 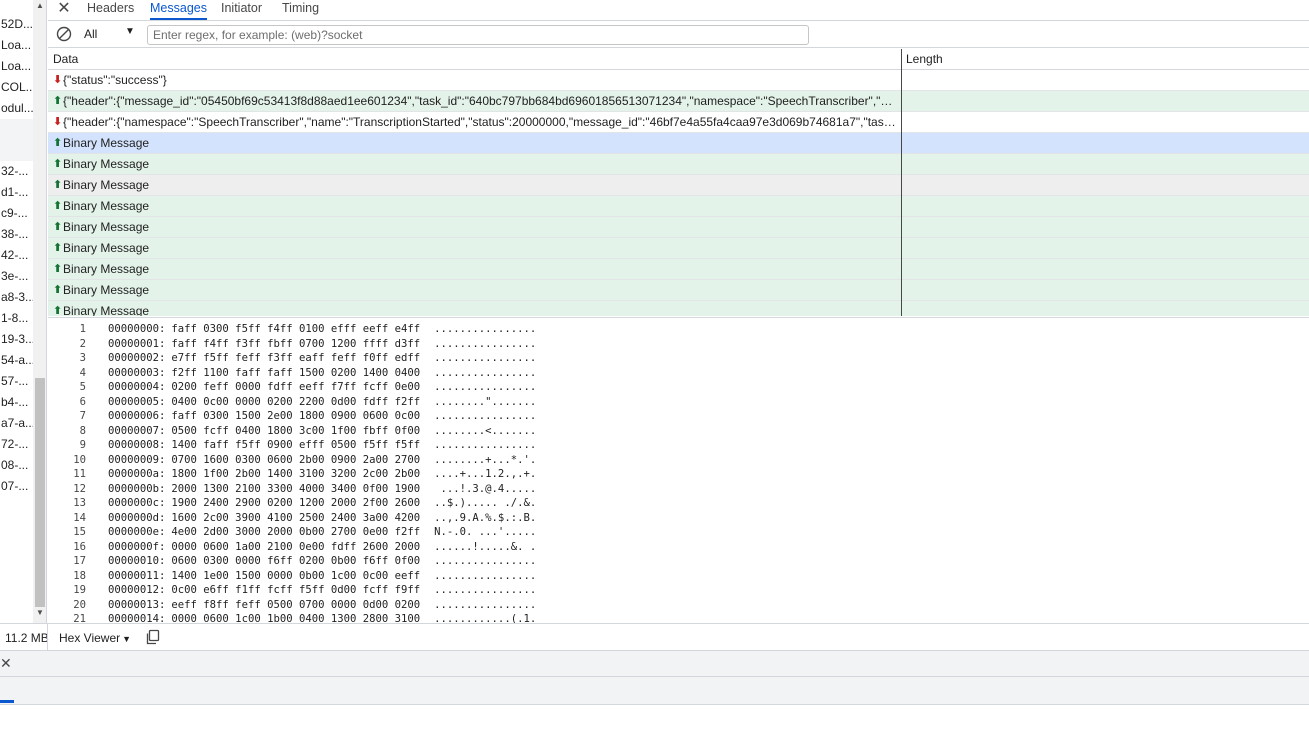 What do you see at coordinates (654, 637) in the screenshot?
I see `binary-view-toolbar: 11.2 MB Hex Viewer ▼` at bounding box center [654, 637].